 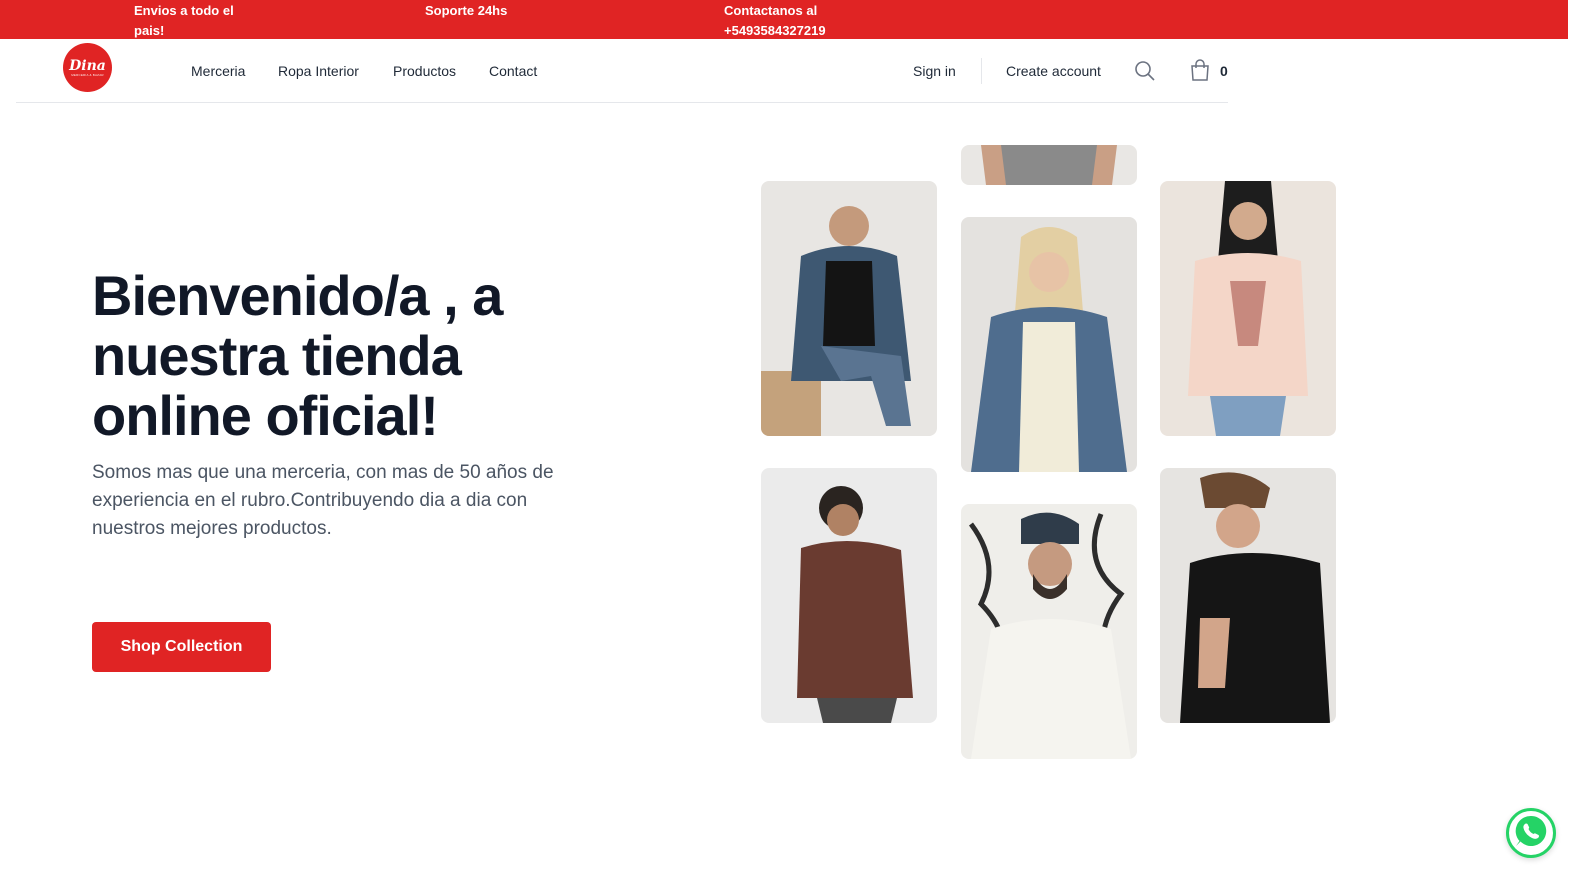 What do you see at coordinates (849, 308) in the screenshot?
I see `gallery-image-woman-denim` at bounding box center [849, 308].